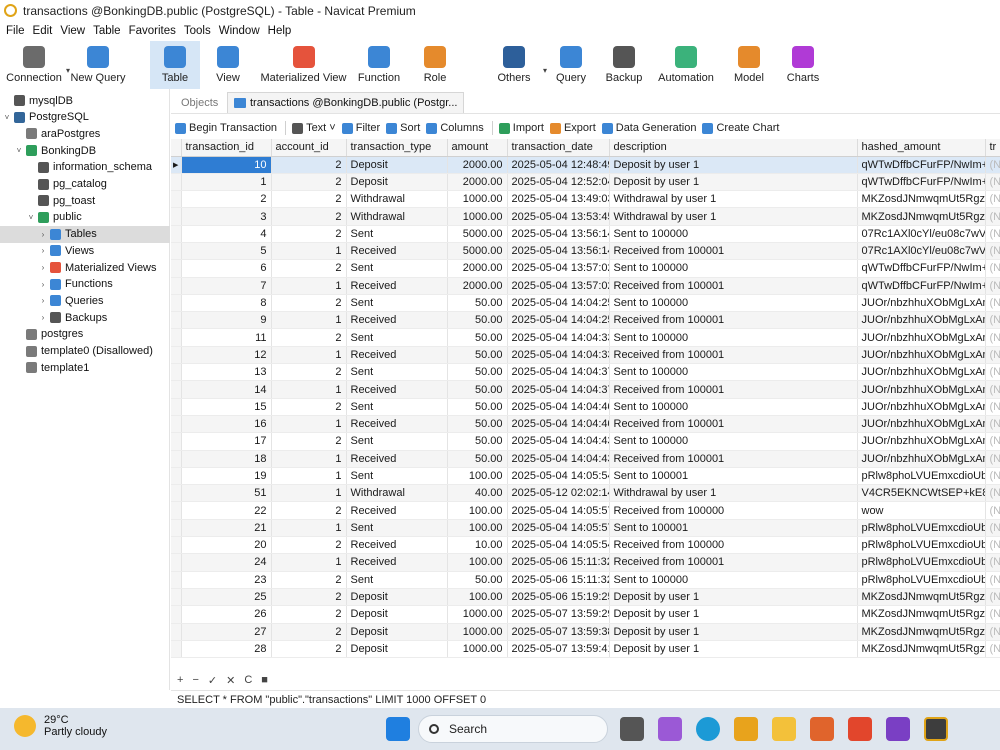 This screenshot has width=1000, height=750. Describe the element at coordinates (632, 729) in the screenshot. I see `task-view-icon` at that location.